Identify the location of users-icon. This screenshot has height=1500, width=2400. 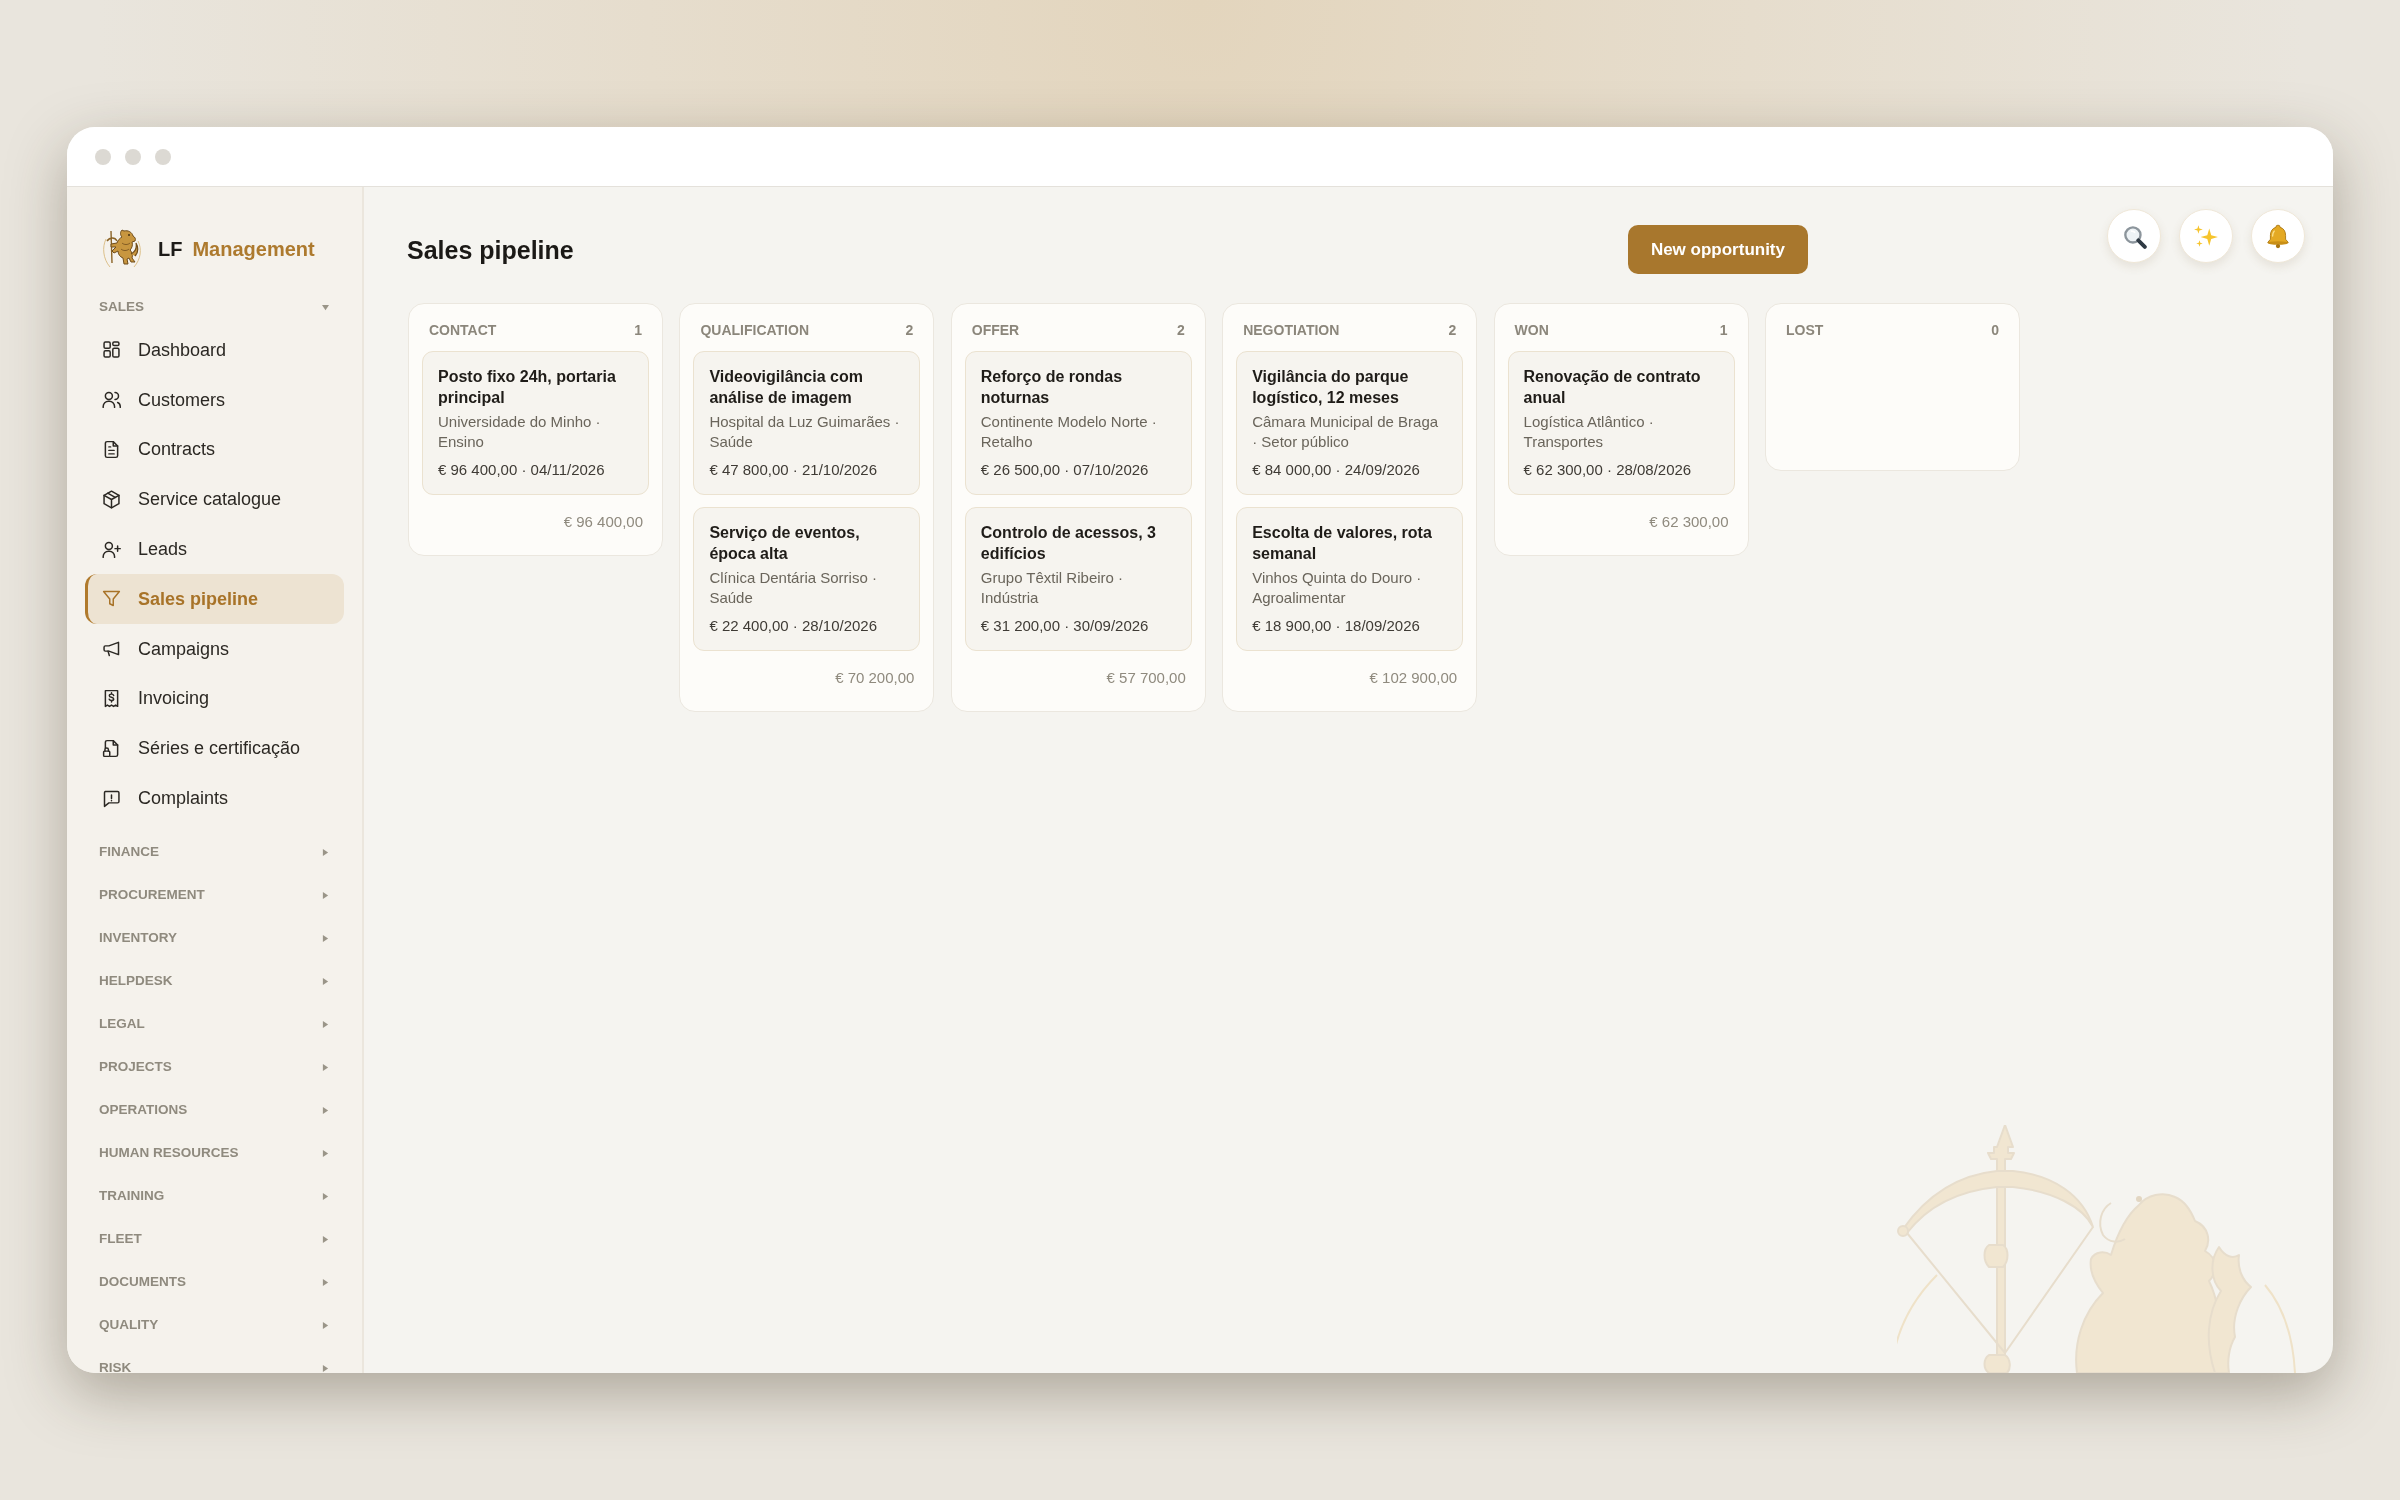
(111, 400).